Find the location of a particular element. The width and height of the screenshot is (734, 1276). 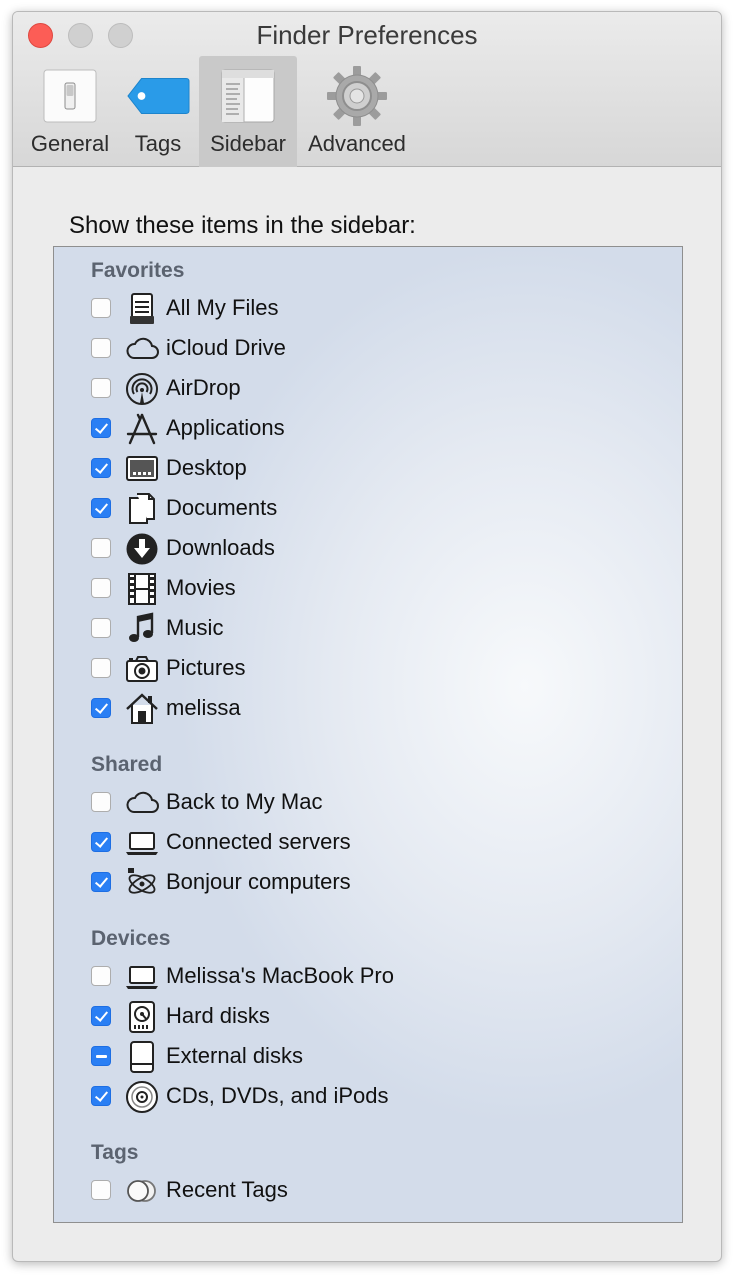

movies-icon is located at coordinates (142, 589).